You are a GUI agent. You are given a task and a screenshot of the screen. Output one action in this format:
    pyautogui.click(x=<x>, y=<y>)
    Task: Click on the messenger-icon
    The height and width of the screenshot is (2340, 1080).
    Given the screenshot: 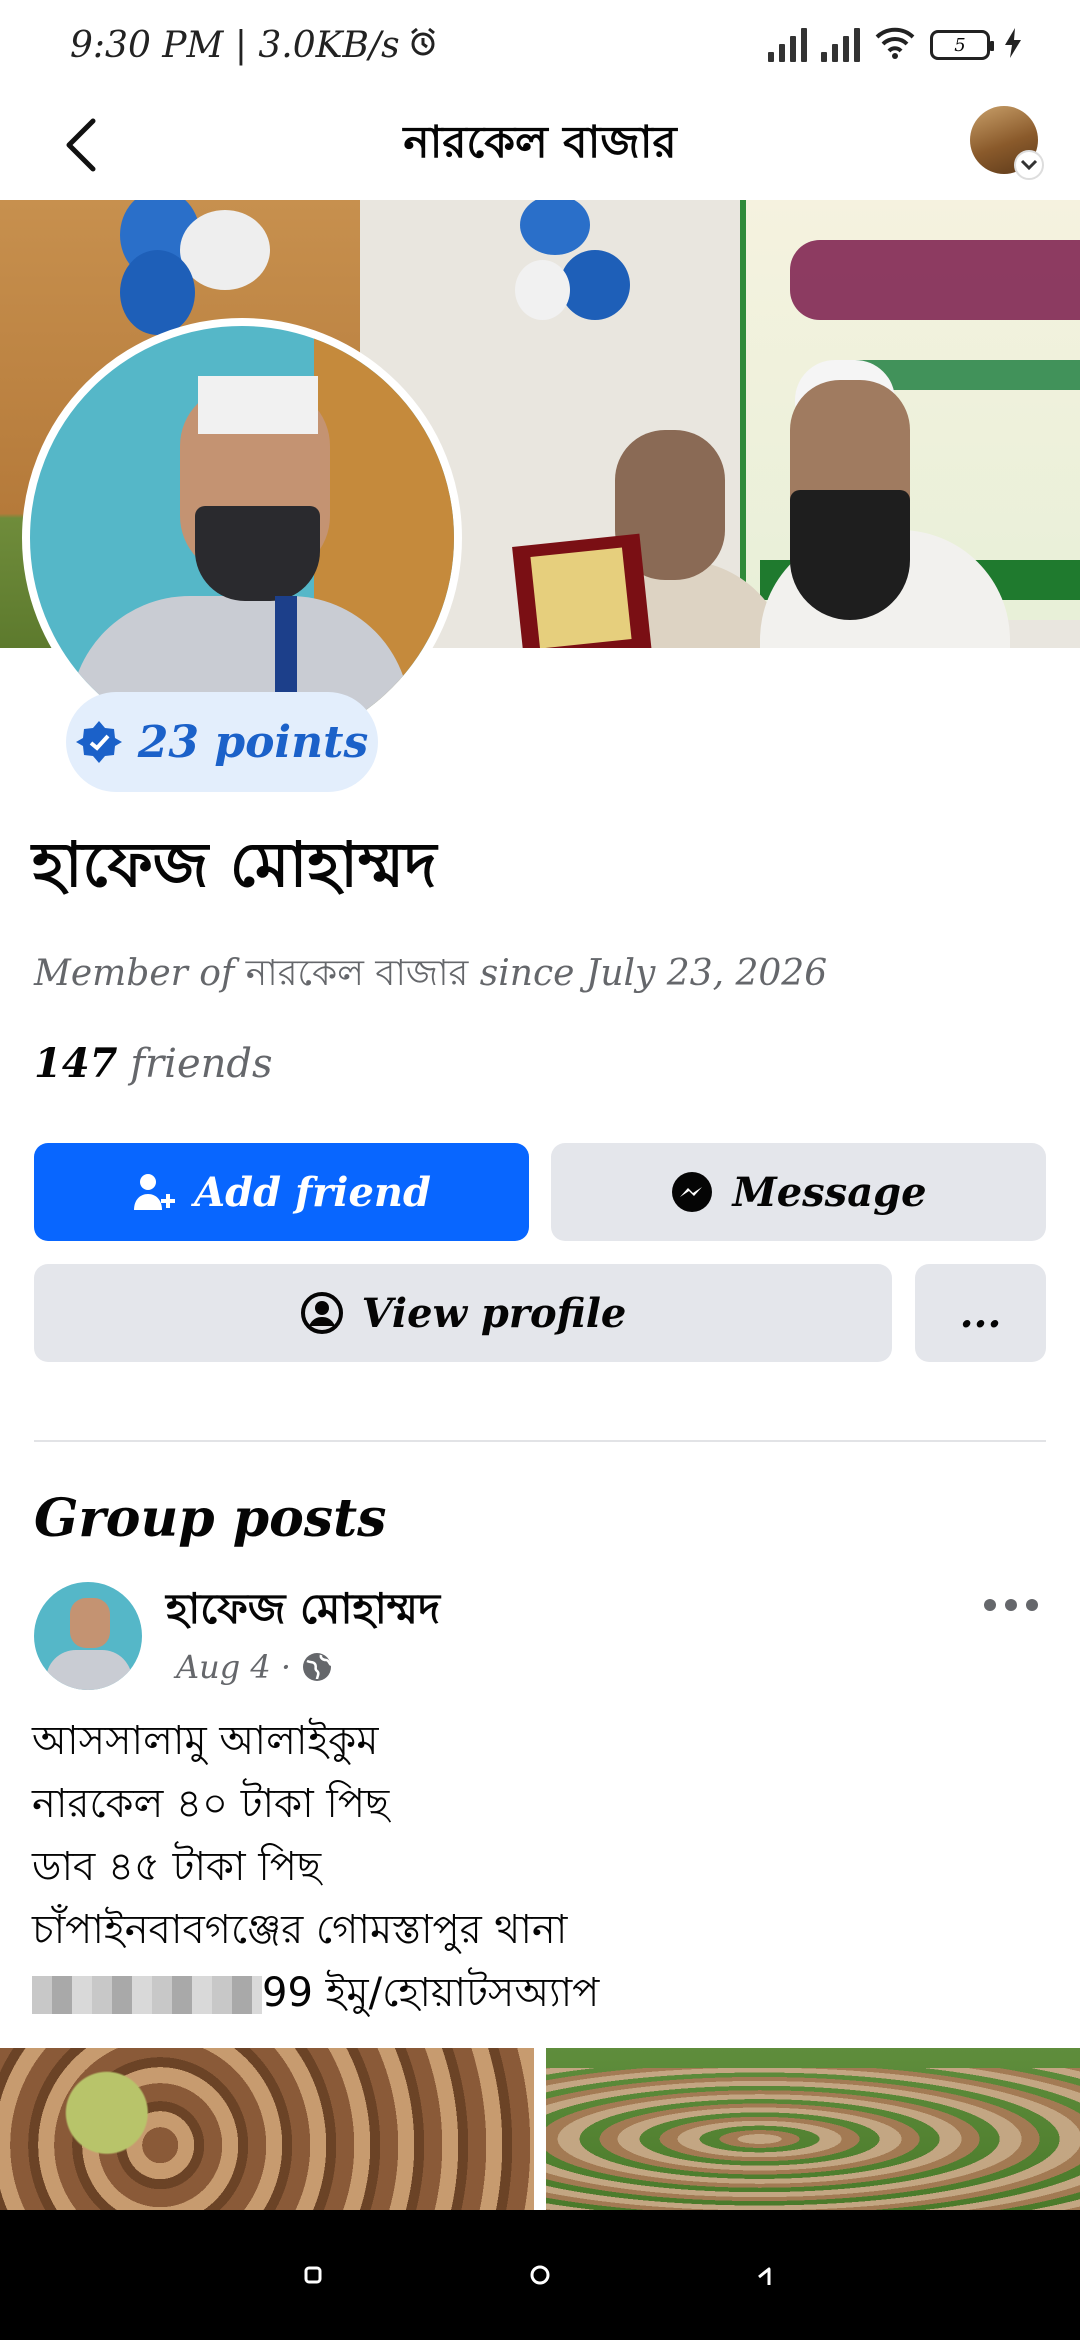 What is the action you would take?
    pyautogui.click(x=692, y=1192)
    